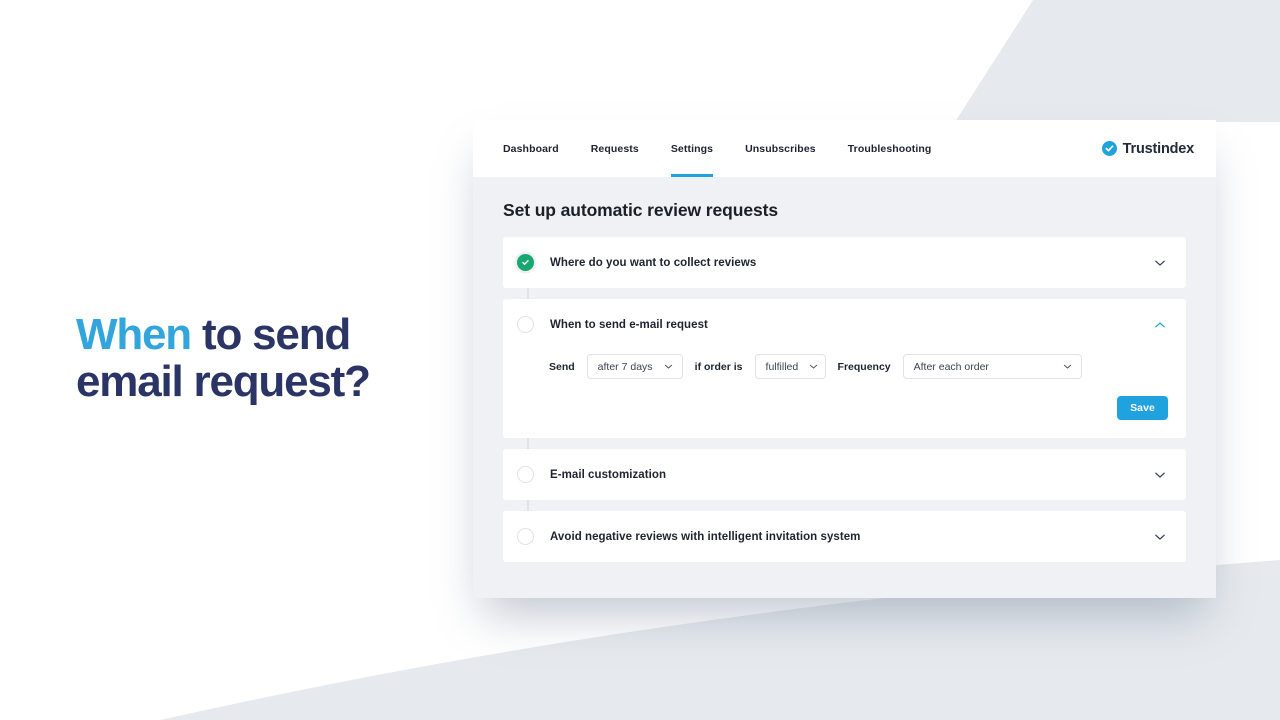 The height and width of the screenshot is (720, 1280). Describe the element at coordinates (625, 366) in the screenshot. I see `send-delay-value: after 7 days` at that location.